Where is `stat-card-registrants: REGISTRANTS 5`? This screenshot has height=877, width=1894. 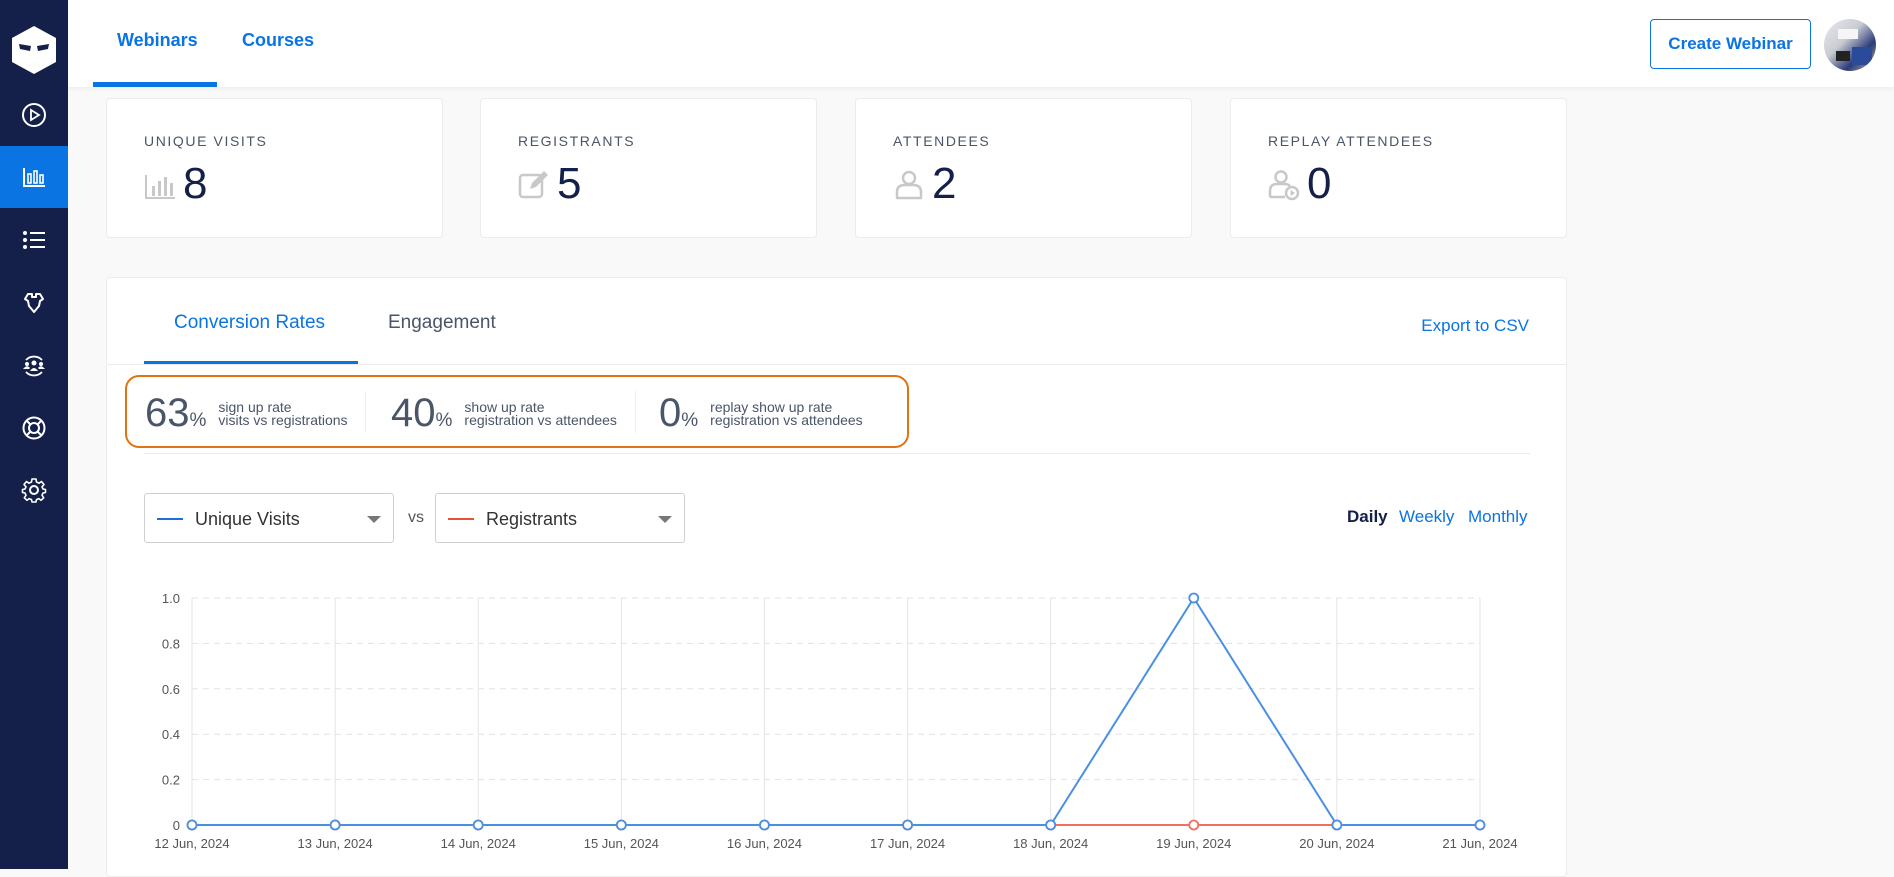 stat-card-registrants: REGISTRANTS 5 is located at coordinates (648, 168).